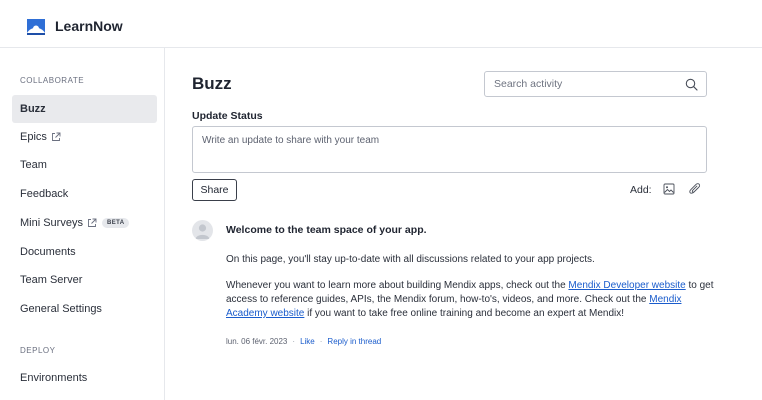 Image resolution: width=762 pixels, height=400 pixels. I want to click on mendix-developer-link: Mendix Developer website, so click(626, 285).